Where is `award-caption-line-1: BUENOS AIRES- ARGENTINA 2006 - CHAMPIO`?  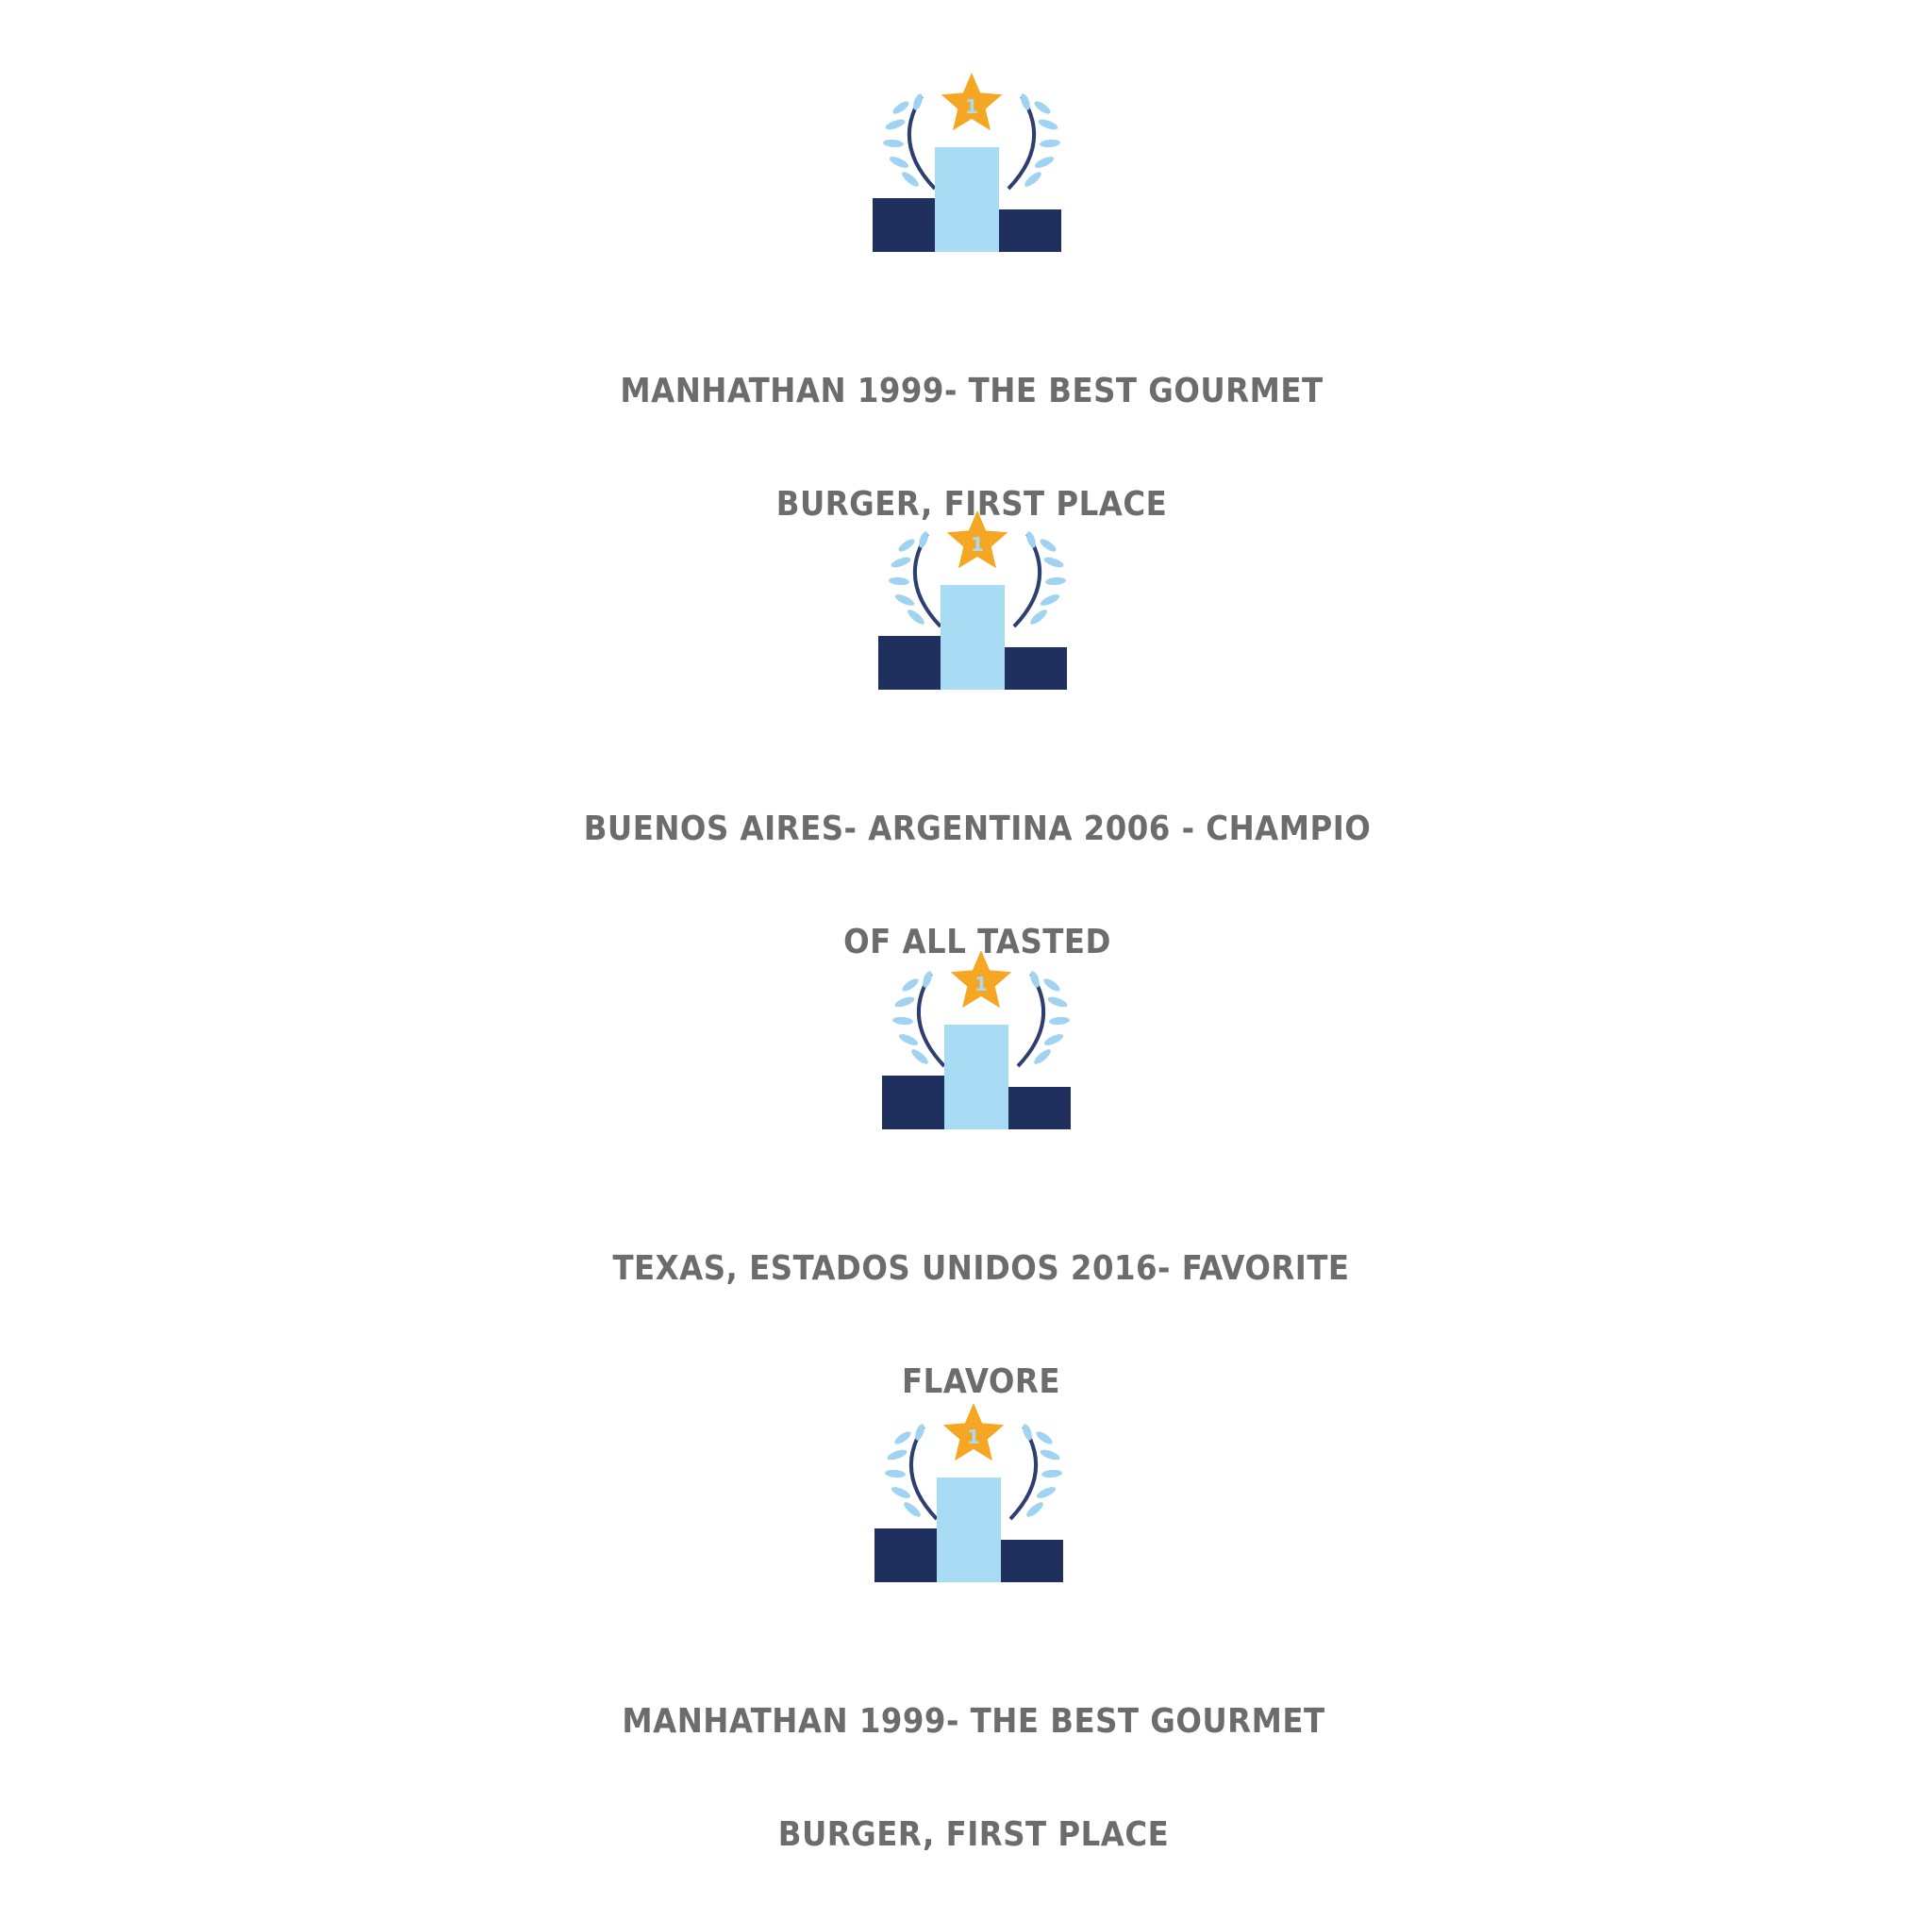
award-caption-line-1: BUENOS AIRES- ARGENTINA 2006 - CHAMPIO is located at coordinates (978, 829).